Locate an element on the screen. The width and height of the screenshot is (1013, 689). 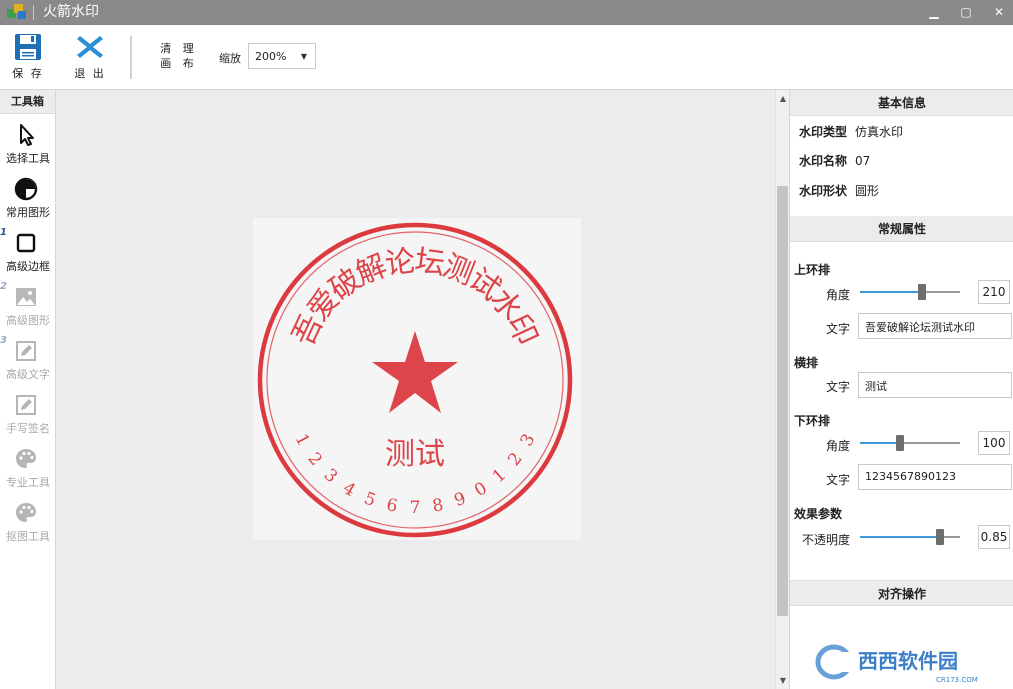
watermark-url-text: CR173.COM is located at coordinates (957, 680).